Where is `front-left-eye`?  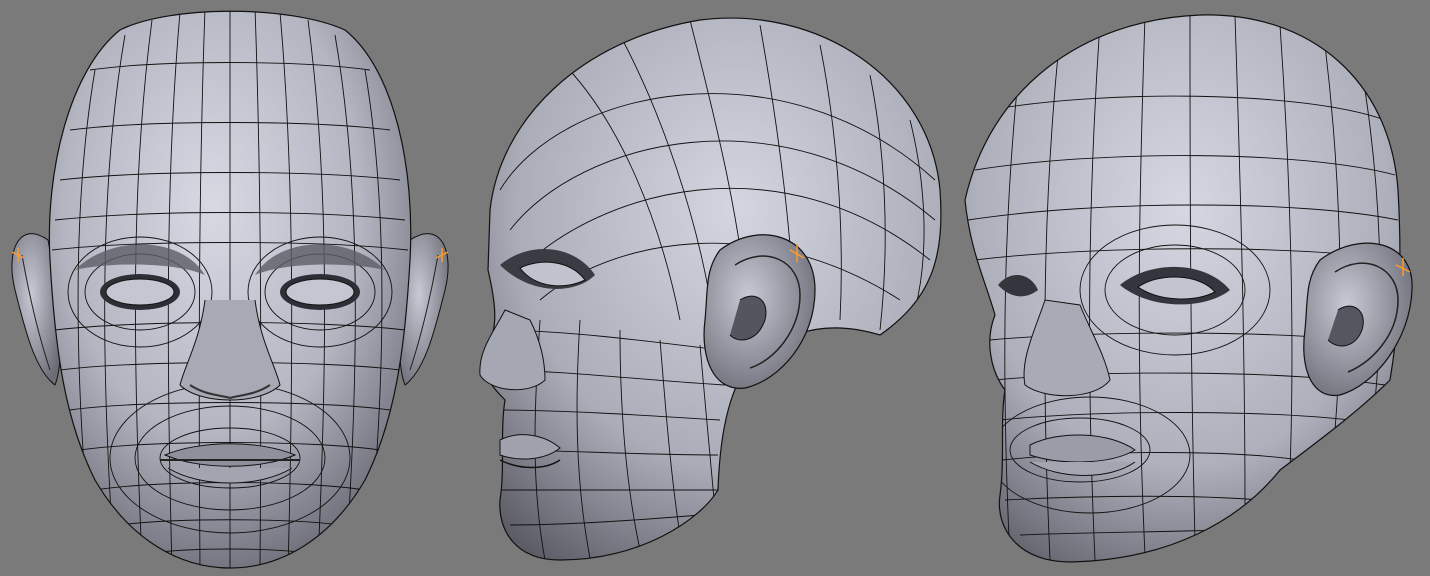
front-left-eye is located at coordinates (140, 292).